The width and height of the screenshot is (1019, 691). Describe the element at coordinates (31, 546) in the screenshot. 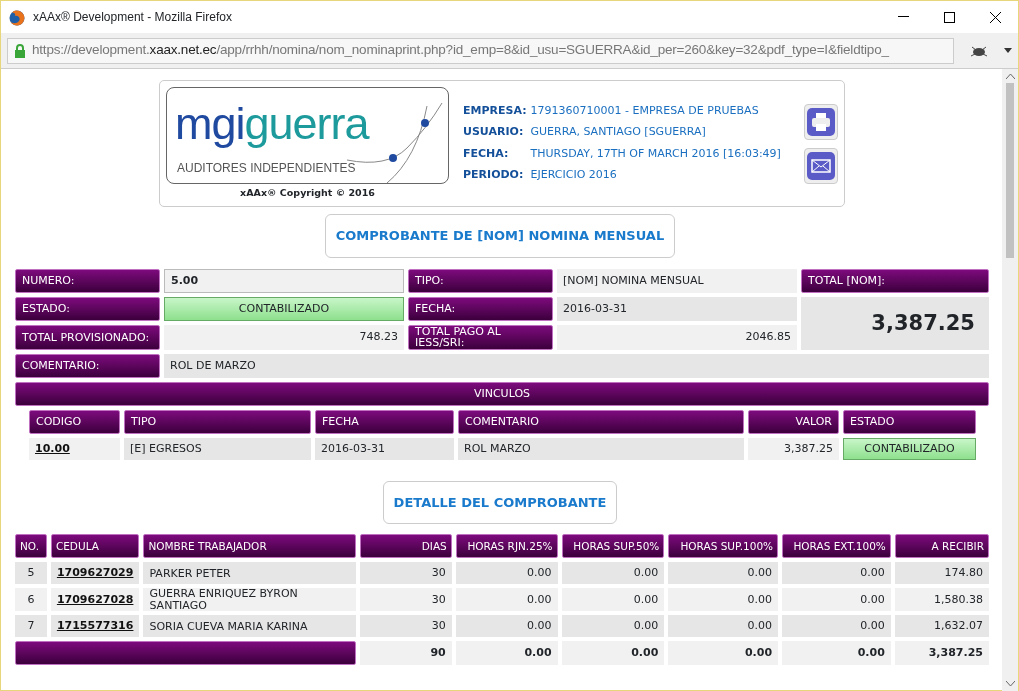

I see `column-header: NO.` at that location.